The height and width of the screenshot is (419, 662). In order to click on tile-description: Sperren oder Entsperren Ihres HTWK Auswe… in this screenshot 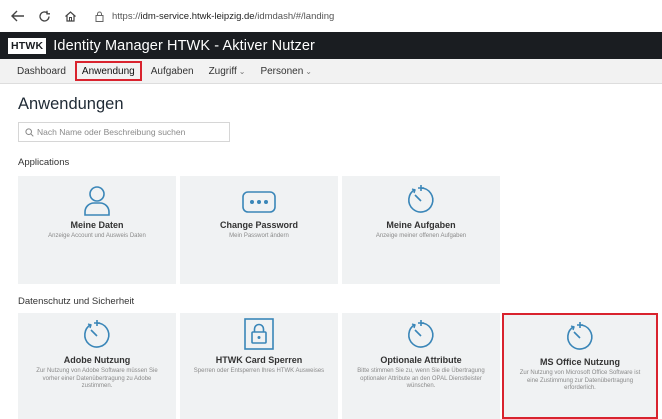, I will do `click(259, 371)`.